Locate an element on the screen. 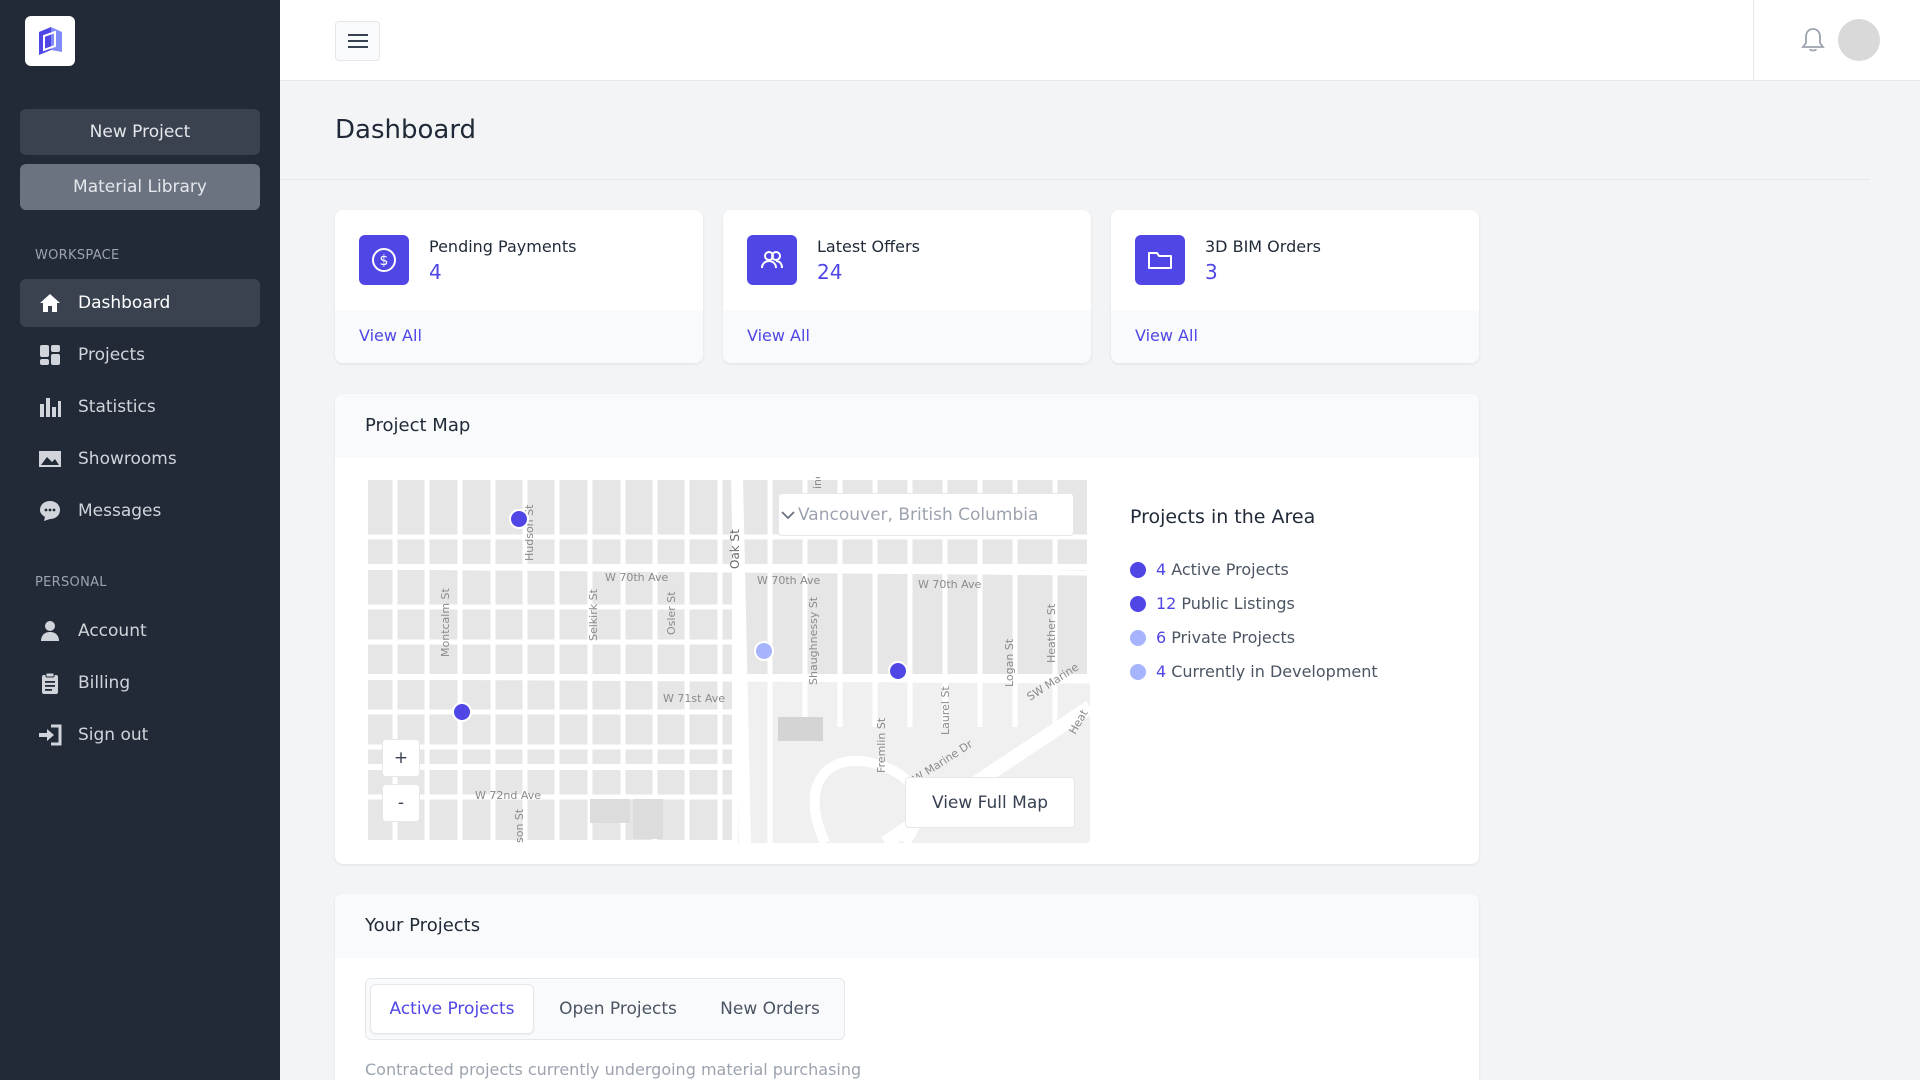 The height and width of the screenshot is (1080, 1920). dollar-icon: $ is located at coordinates (384, 260).